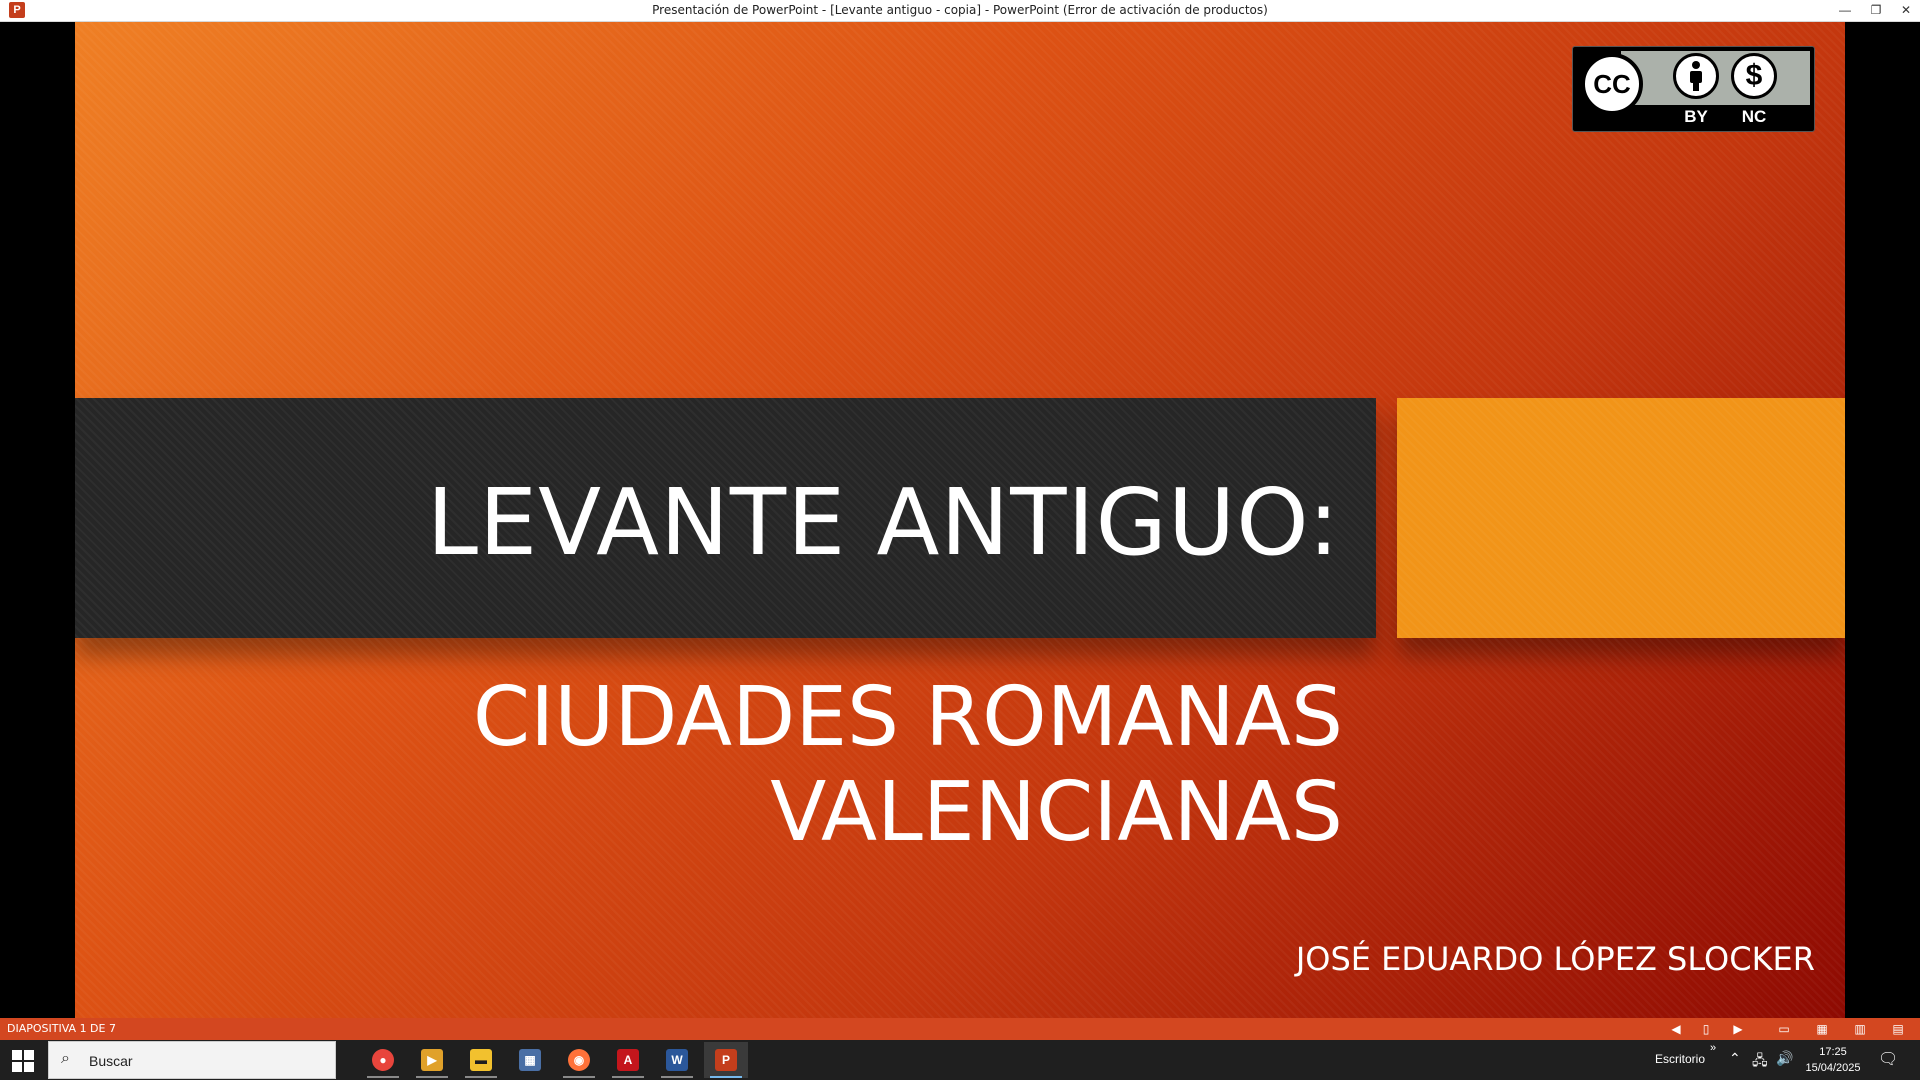 Image resolution: width=1920 pixels, height=1080 pixels. Describe the element at coordinates (1822, 1029) in the screenshot. I see `slide-sorter-icon: ▦` at that location.